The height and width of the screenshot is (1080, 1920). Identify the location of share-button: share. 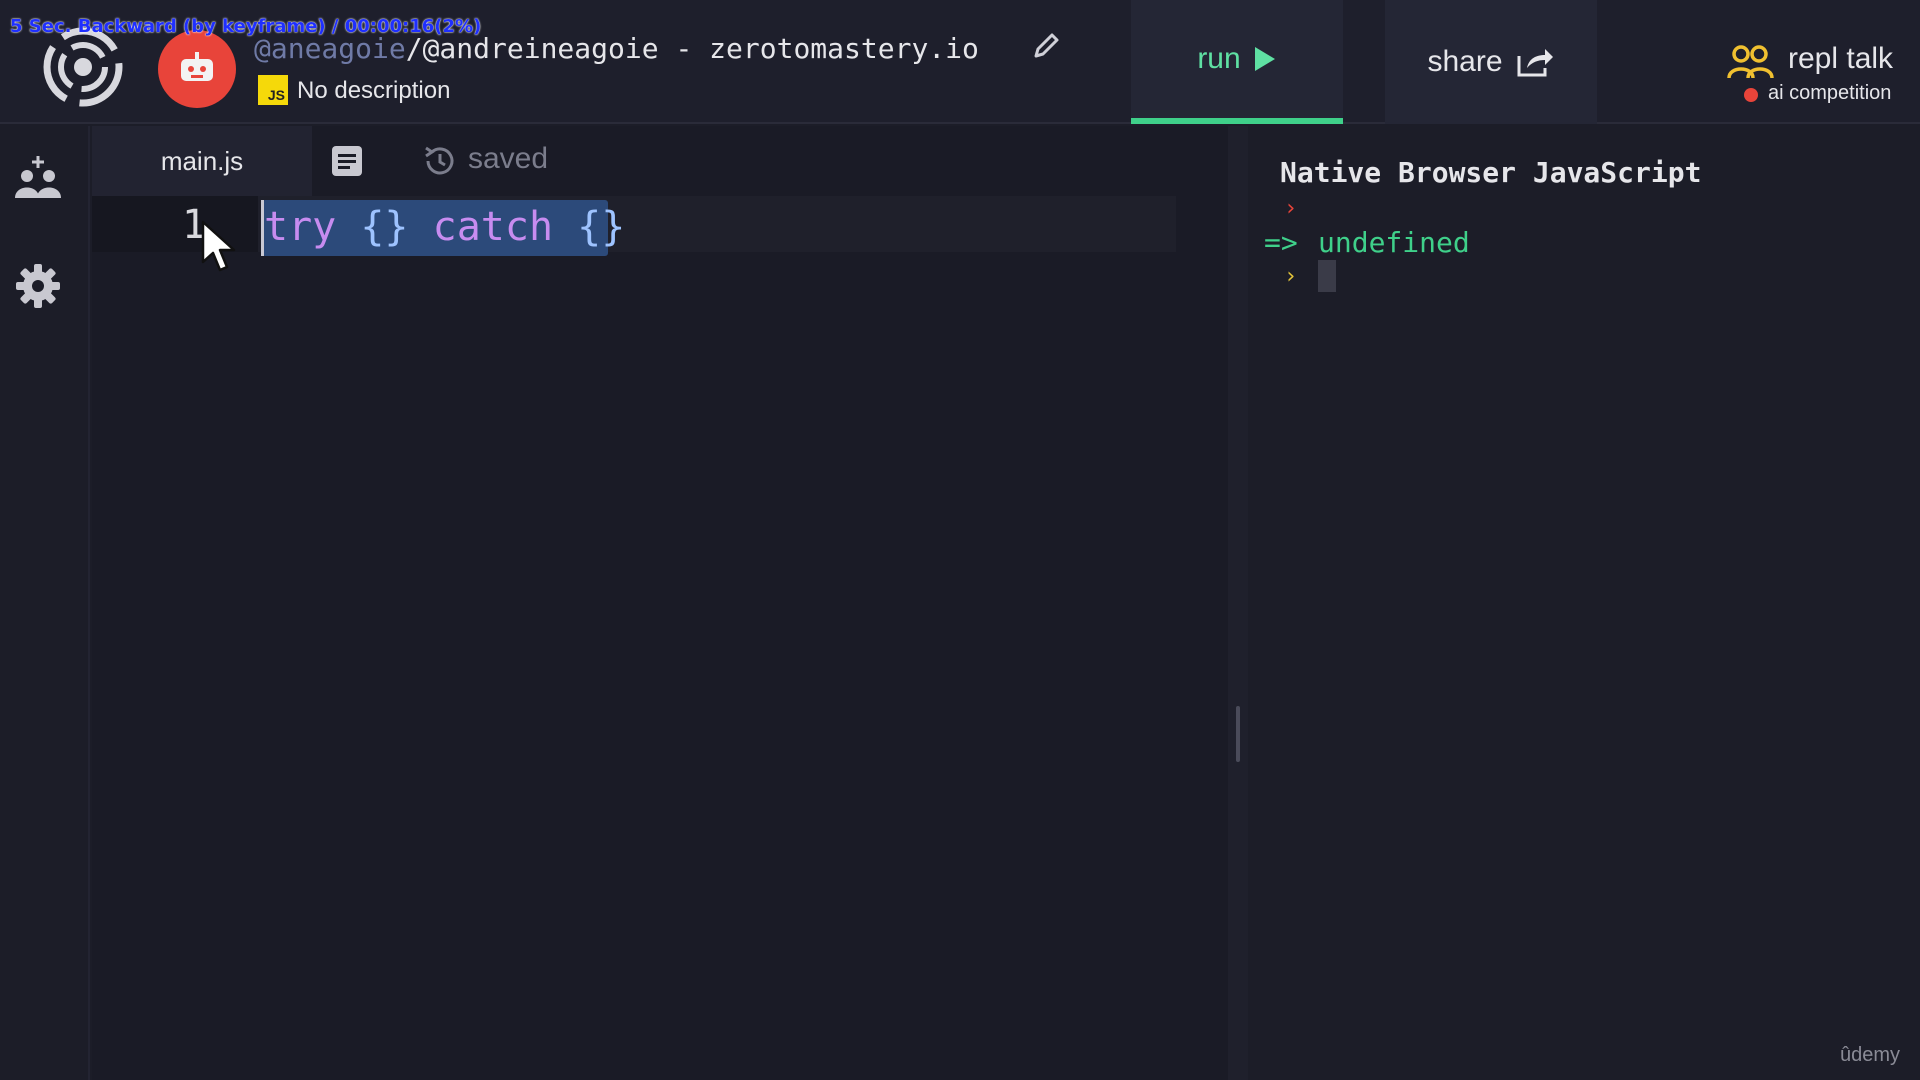
(1491, 62).